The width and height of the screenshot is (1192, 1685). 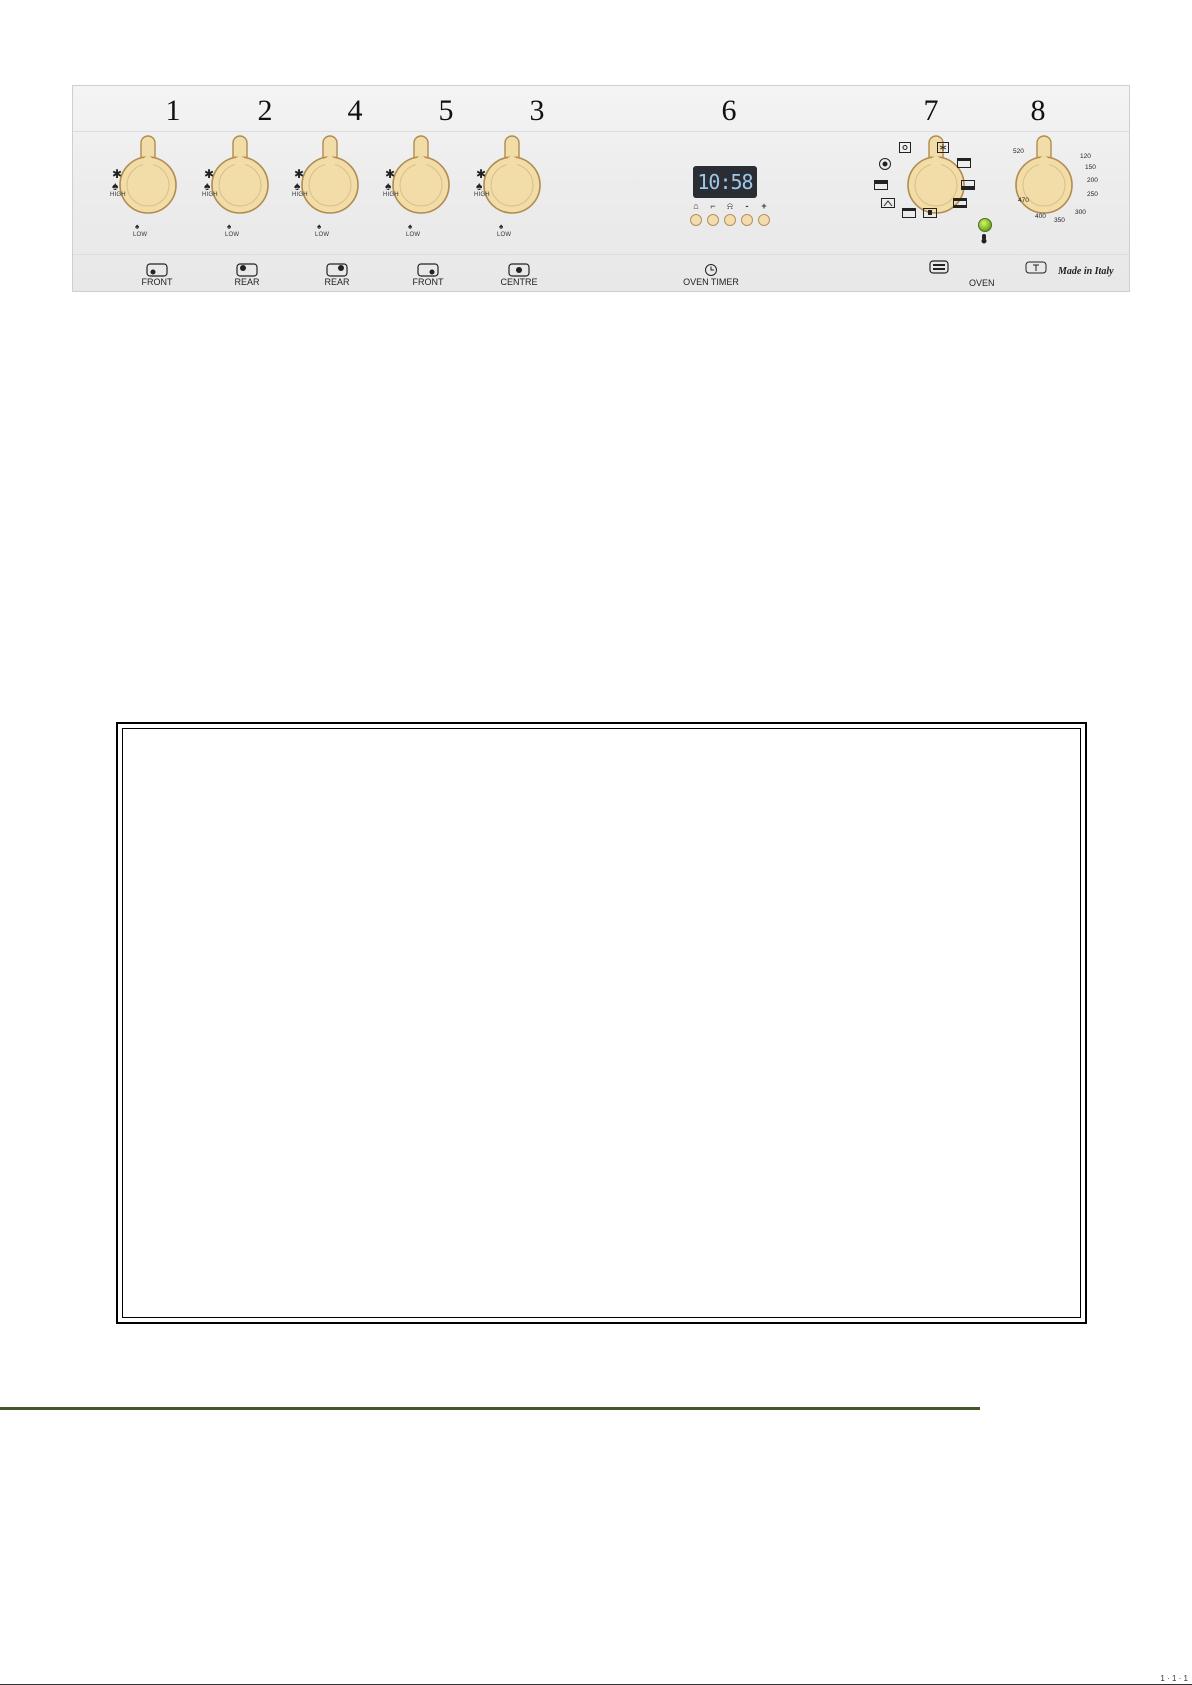 I want to click on temp-mark: 300, so click(x=1080, y=212).